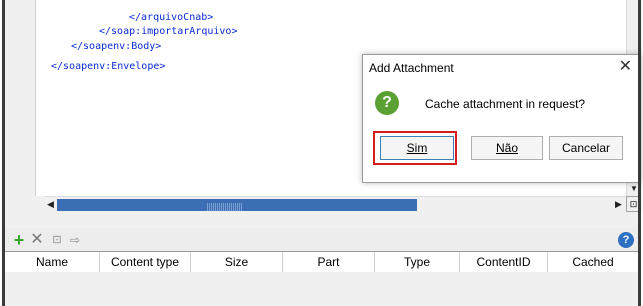  I want to click on scroll-grip, so click(225, 207).